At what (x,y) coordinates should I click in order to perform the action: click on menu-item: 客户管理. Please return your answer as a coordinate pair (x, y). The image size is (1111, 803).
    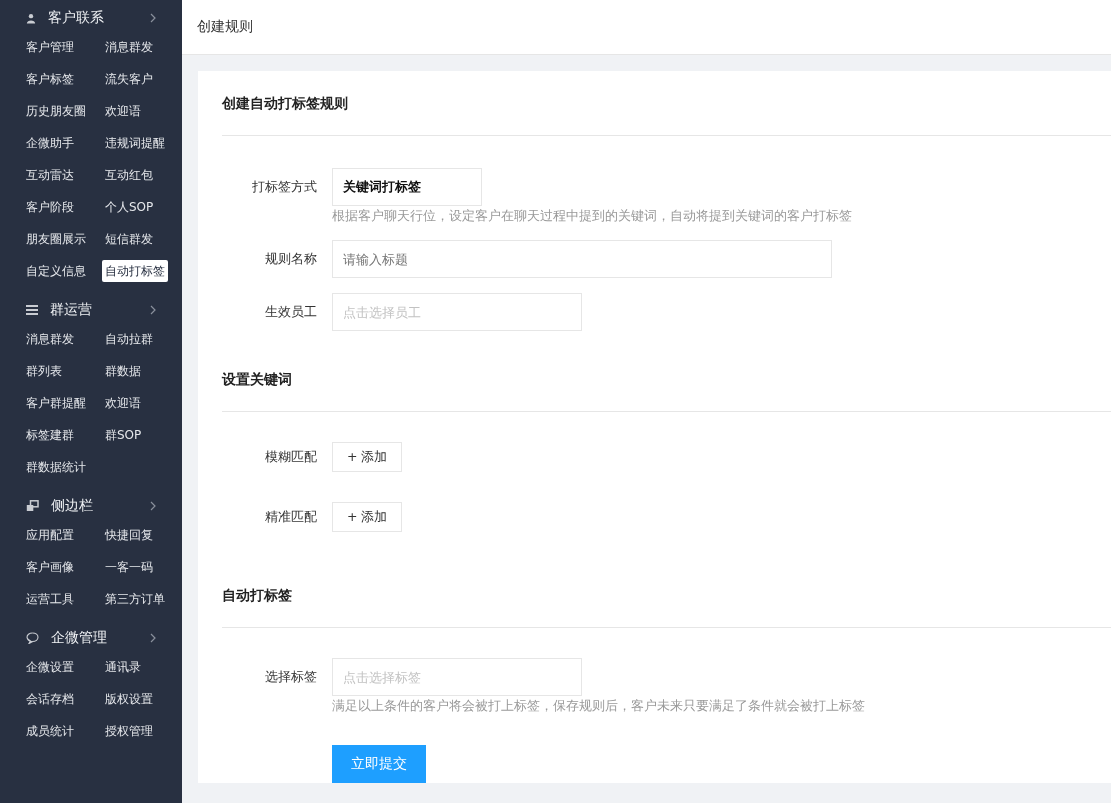
    Looking at the image, I should click on (50, 47).